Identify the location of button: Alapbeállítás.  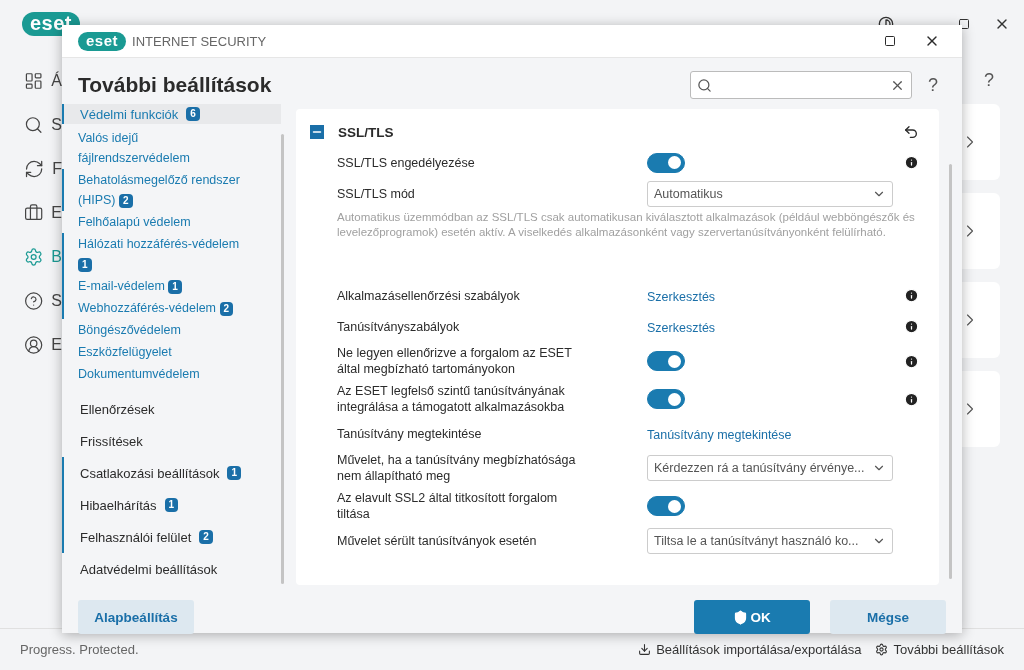
(136, 617).